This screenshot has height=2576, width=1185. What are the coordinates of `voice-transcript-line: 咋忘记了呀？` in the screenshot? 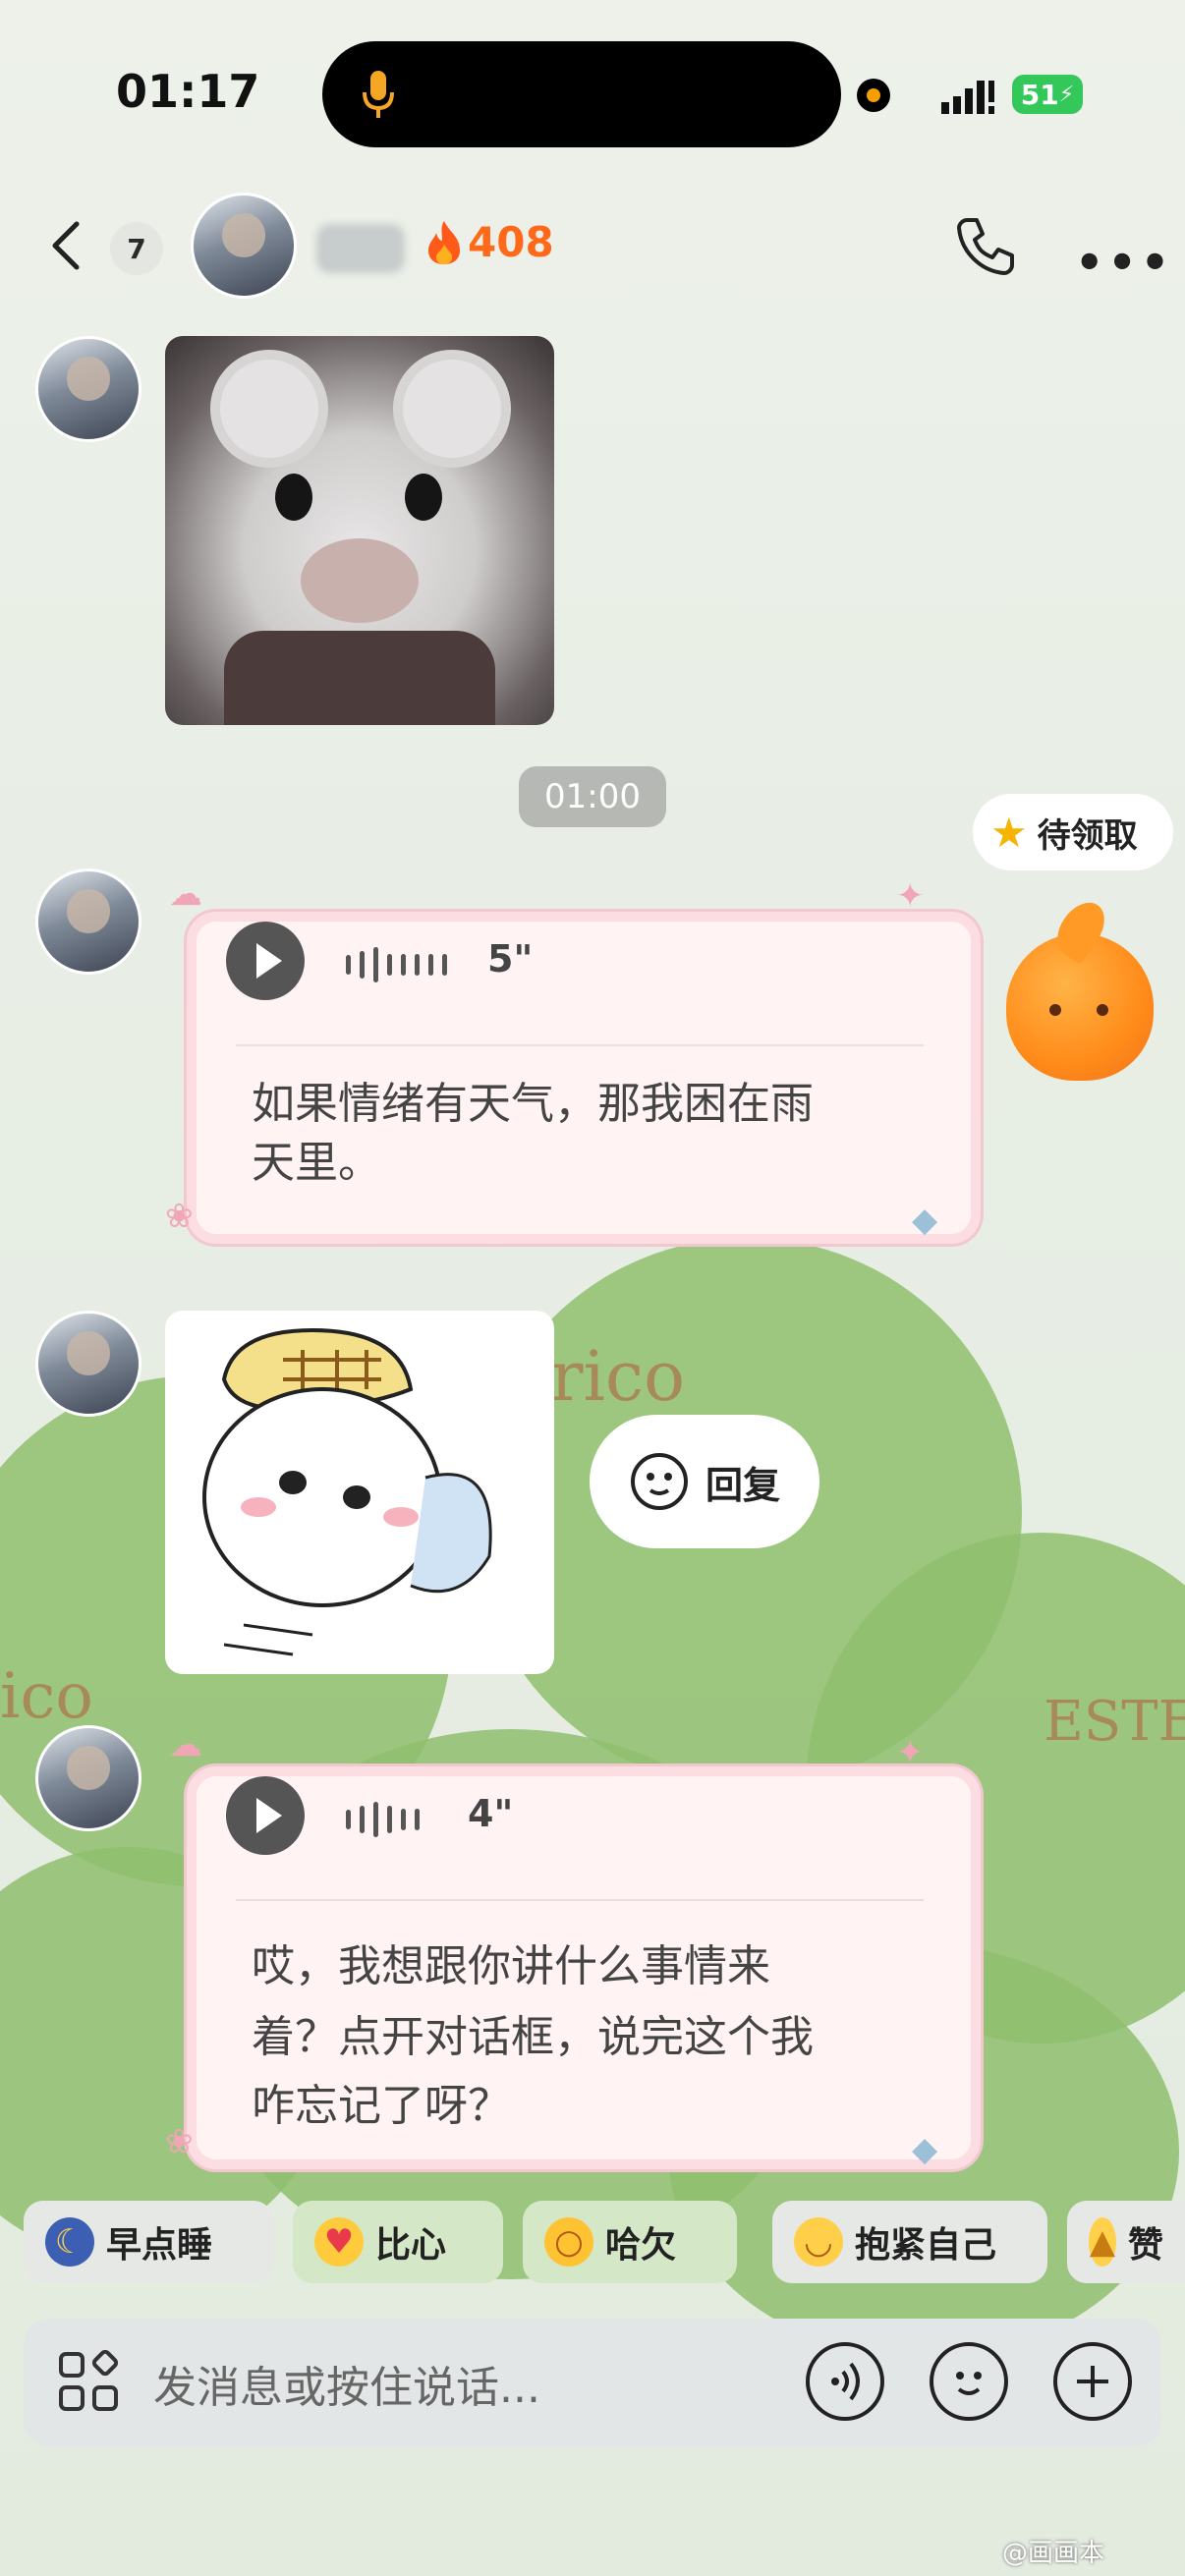 It's located at (382, 2106).